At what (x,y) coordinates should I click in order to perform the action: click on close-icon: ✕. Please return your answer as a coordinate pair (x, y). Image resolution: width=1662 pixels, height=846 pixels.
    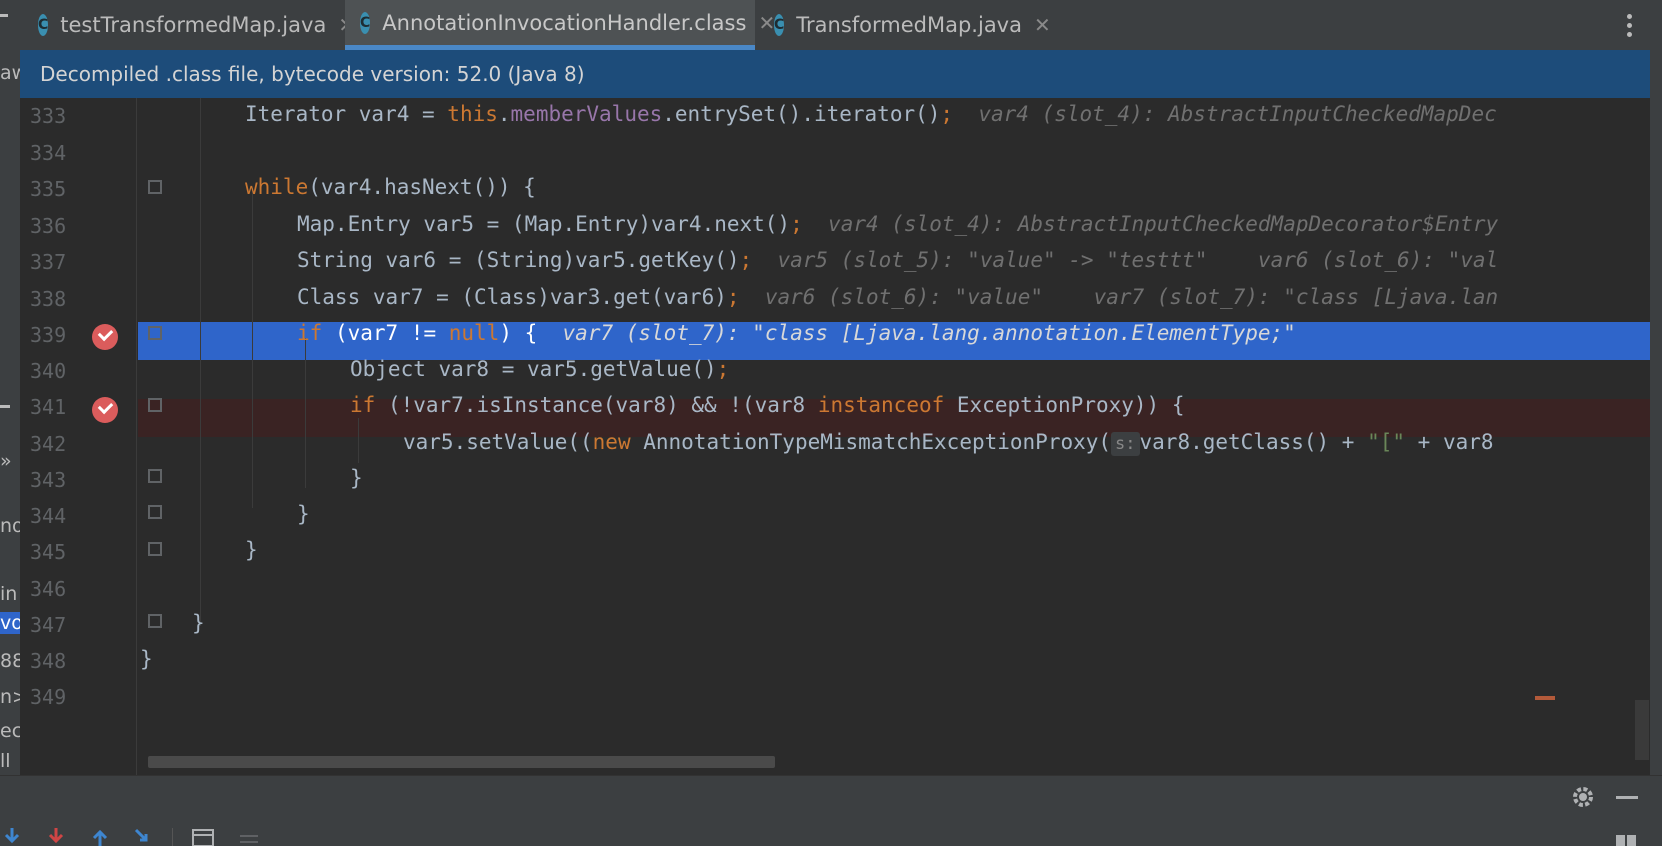
    Looking at the image, I should click on (1042, 25).